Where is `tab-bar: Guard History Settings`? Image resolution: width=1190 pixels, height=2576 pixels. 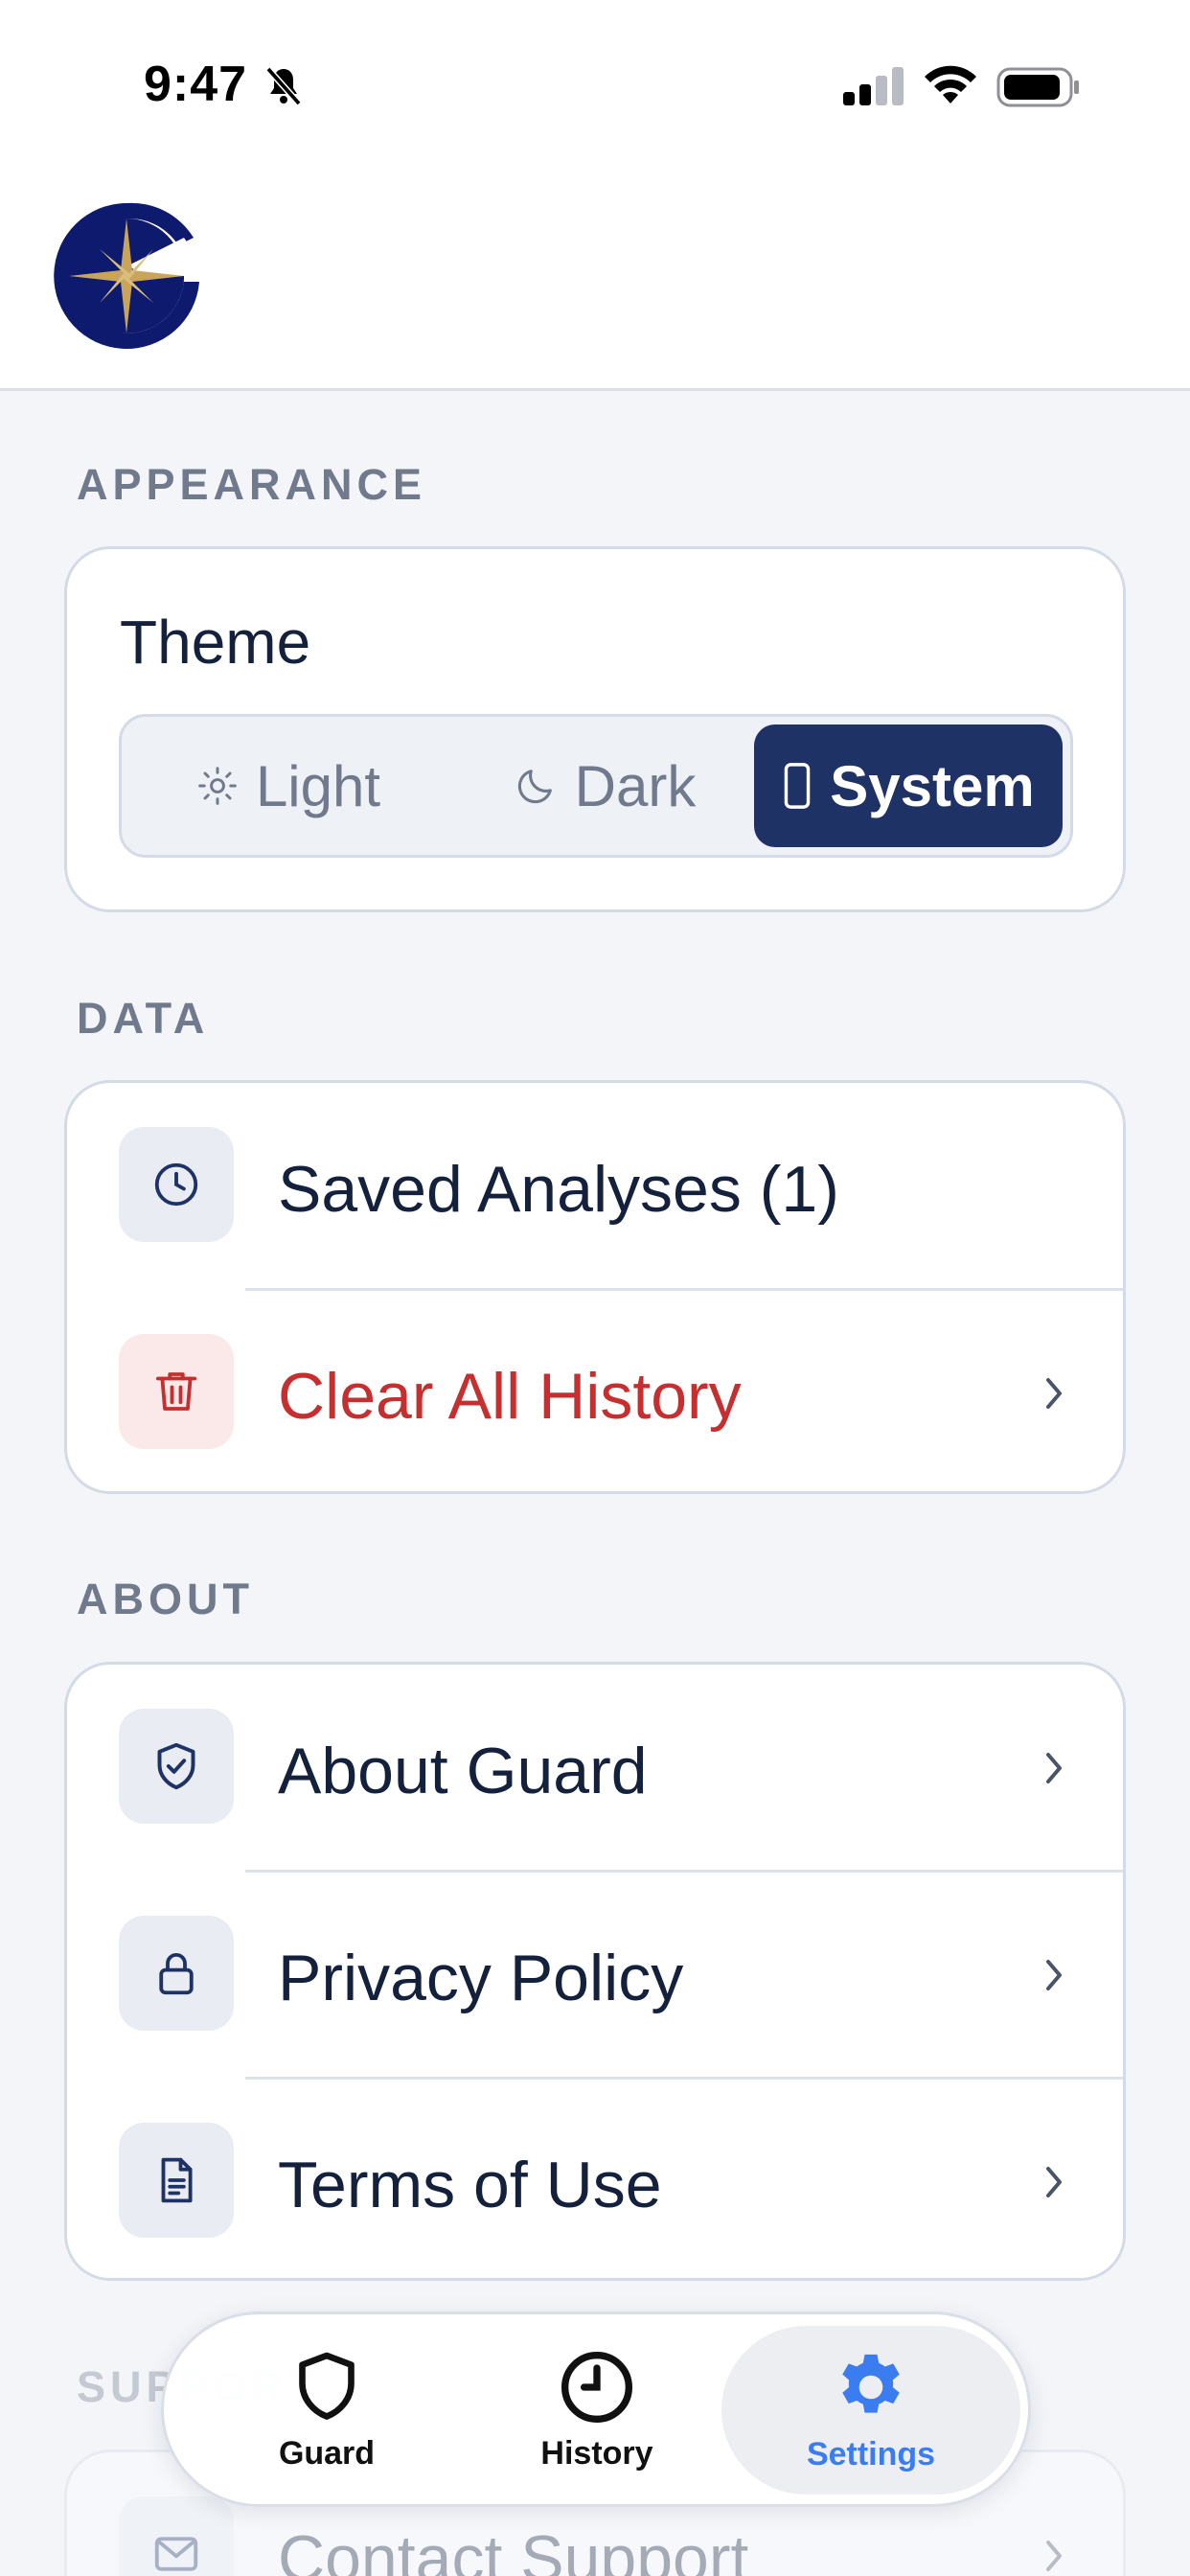
tab-bar: Guard History Settings is located at coordinates (596, 2409).